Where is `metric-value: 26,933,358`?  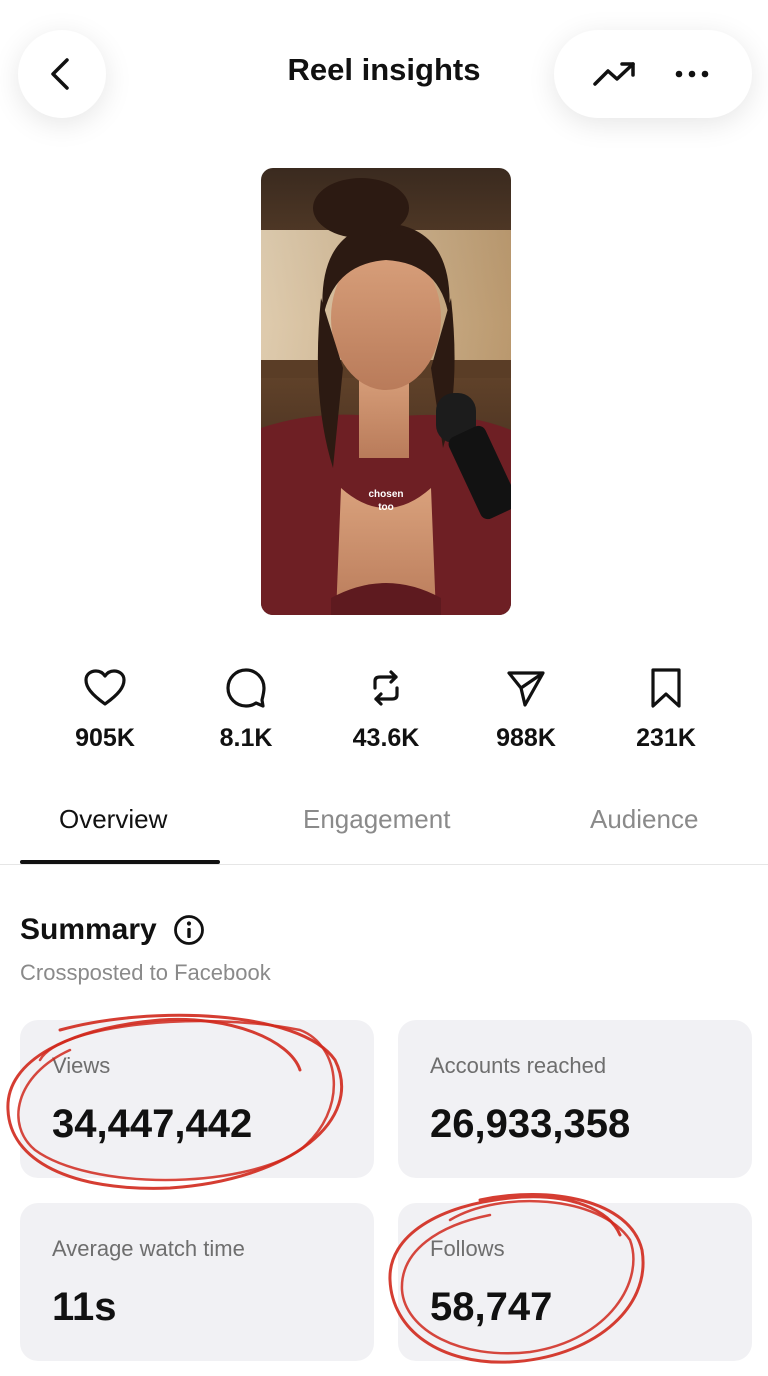
metric-value: 26,933,358 is located at coordinates (530, 1124).